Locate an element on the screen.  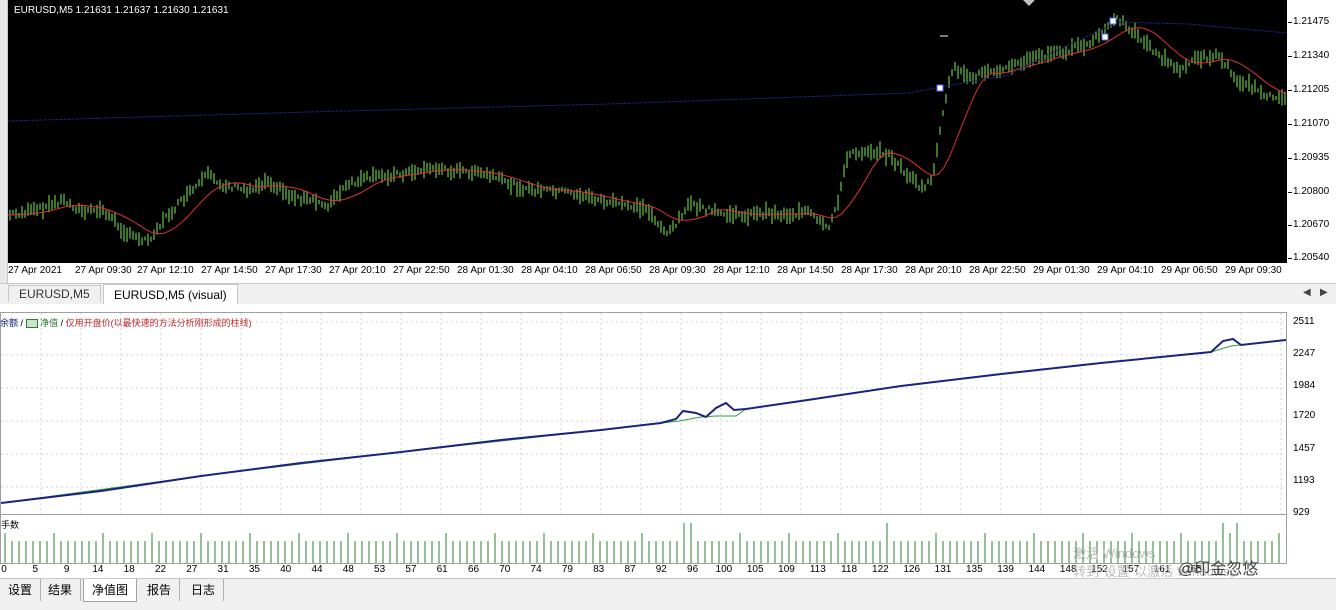
trade-axis-label: 113 is located at coordinates (817, 569).